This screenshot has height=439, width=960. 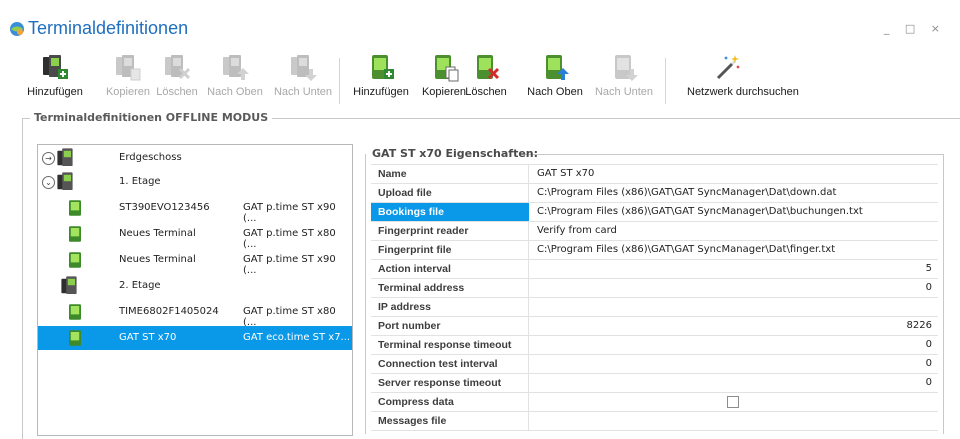 I want to click on tree-group-row: → Erdgeschoss, so click(x=195, y=158).